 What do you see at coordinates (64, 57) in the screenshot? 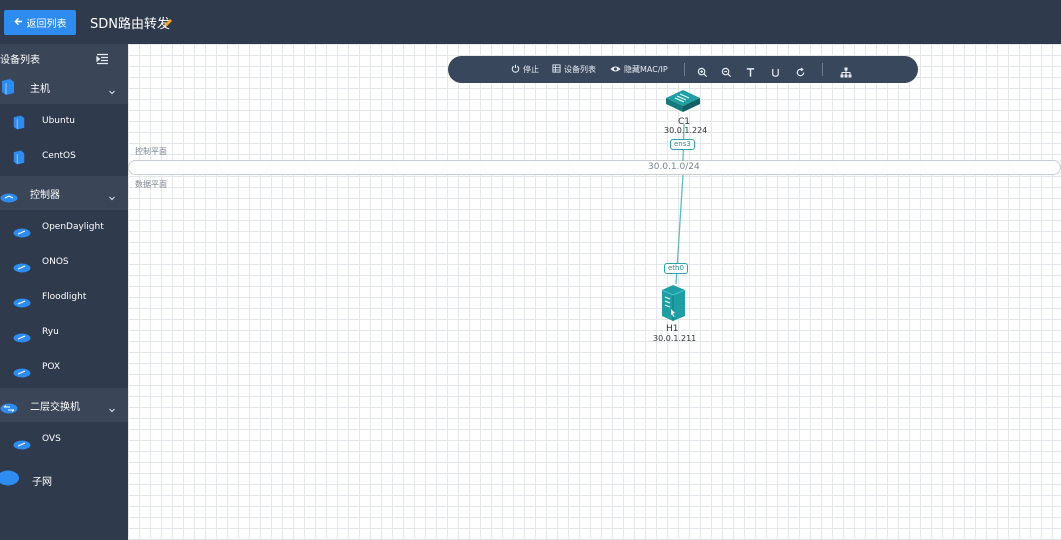
I see `sidebar-header: 设备列表` at bounding box center [64, 57].